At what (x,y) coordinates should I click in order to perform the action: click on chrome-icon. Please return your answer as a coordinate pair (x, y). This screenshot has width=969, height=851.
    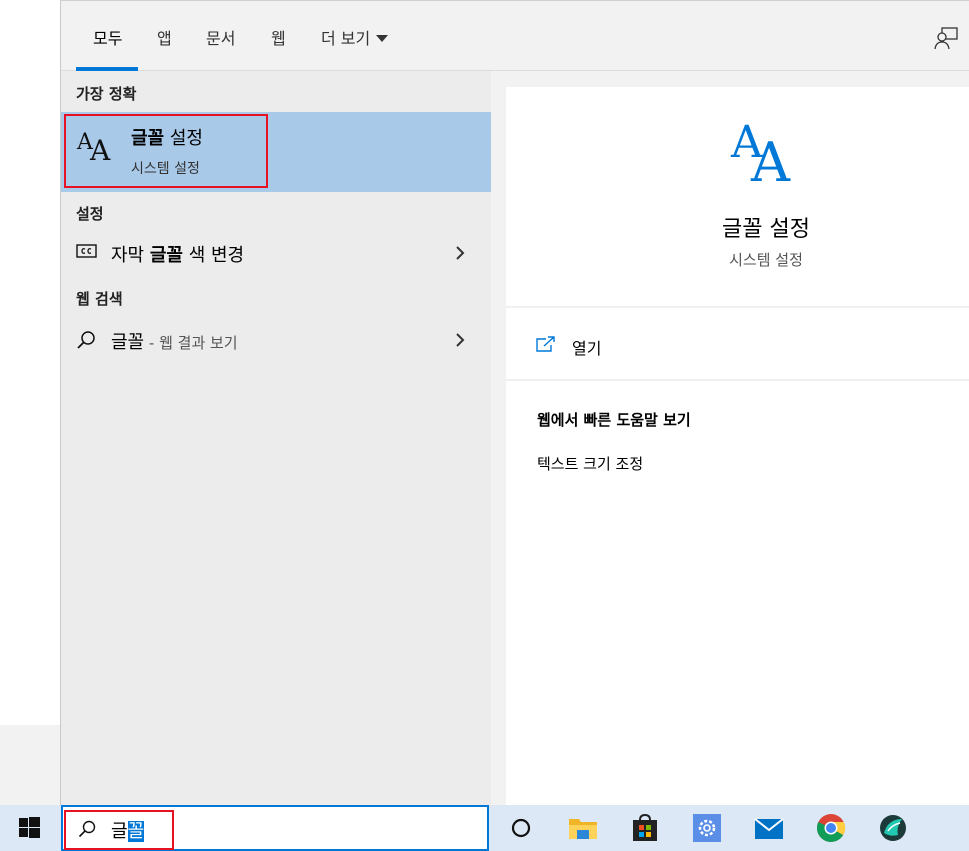
    Looking at the image, I should click on (831, 828).